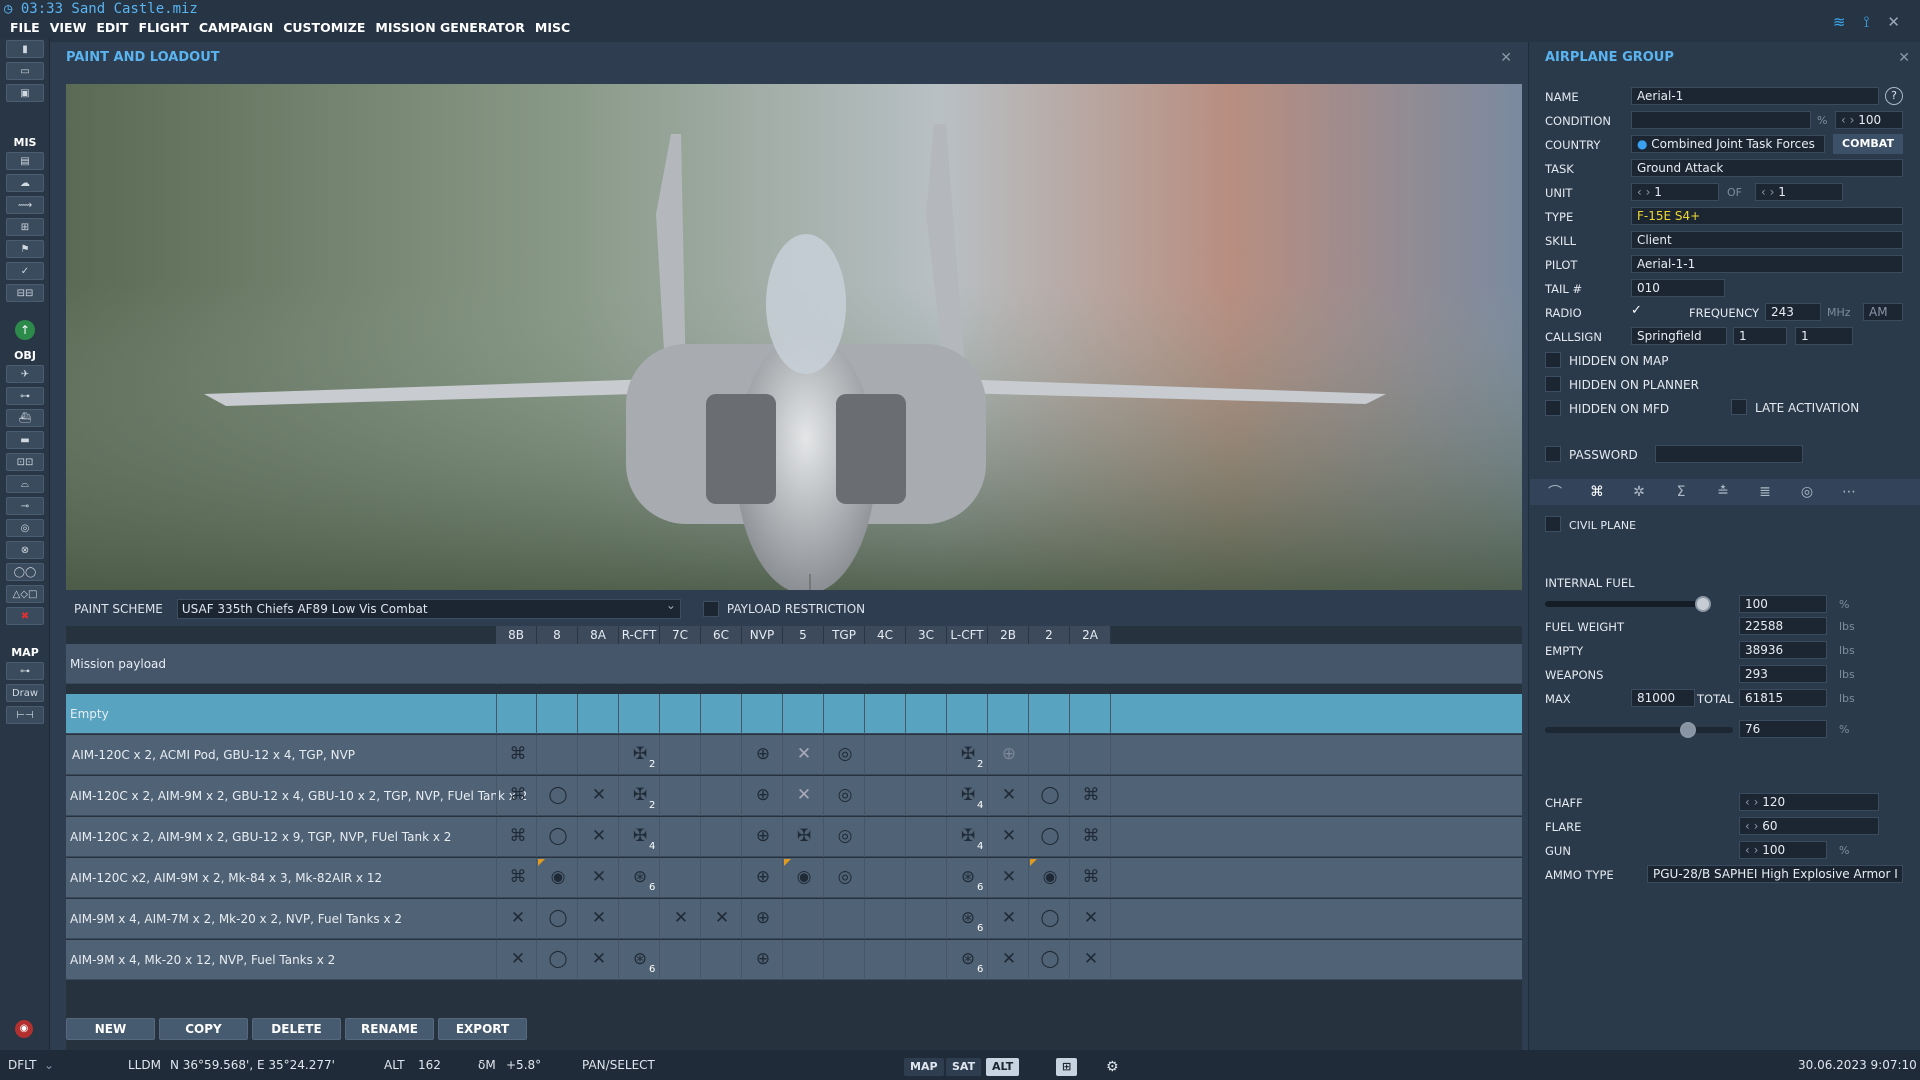  What do you see at coordinates (1807, 492) in the screenshot?
I see `radio-tab-icon: ◎` at bounding box center [1807, 492].